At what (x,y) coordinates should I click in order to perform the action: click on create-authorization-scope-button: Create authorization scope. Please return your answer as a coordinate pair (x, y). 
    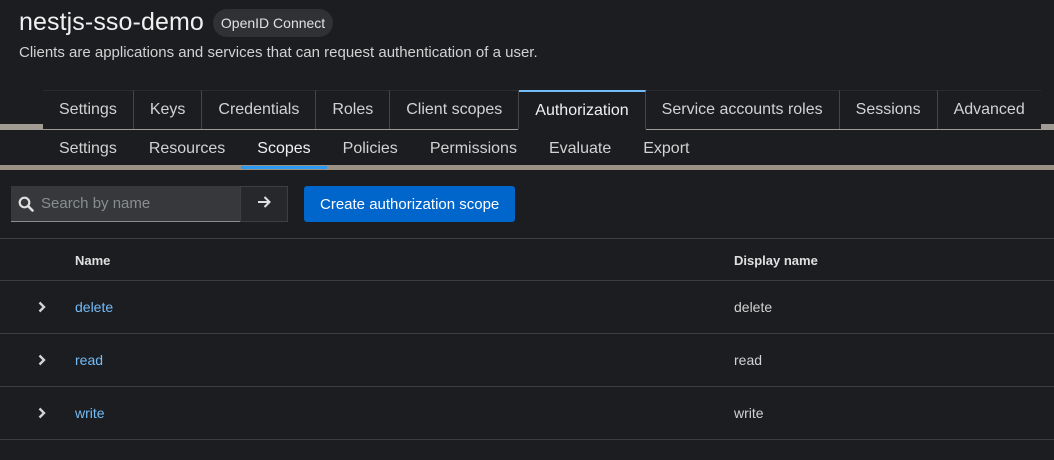
    Looking at the image, I should click on (410, 204).